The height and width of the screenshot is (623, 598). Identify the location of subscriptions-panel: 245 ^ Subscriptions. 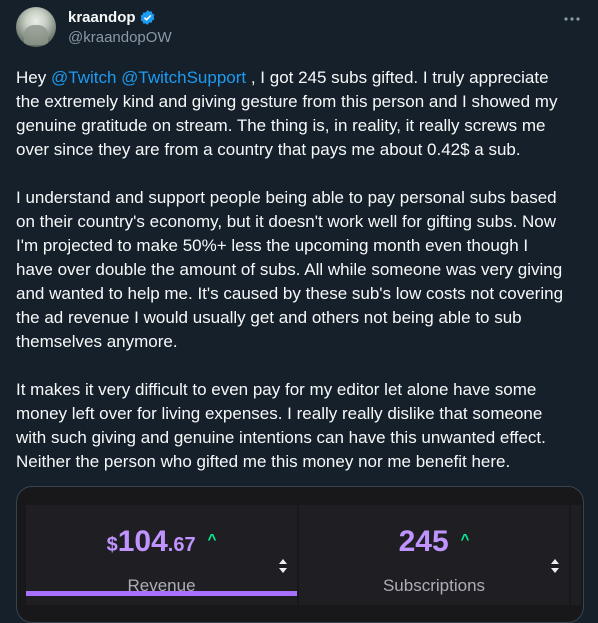
(434, 555).